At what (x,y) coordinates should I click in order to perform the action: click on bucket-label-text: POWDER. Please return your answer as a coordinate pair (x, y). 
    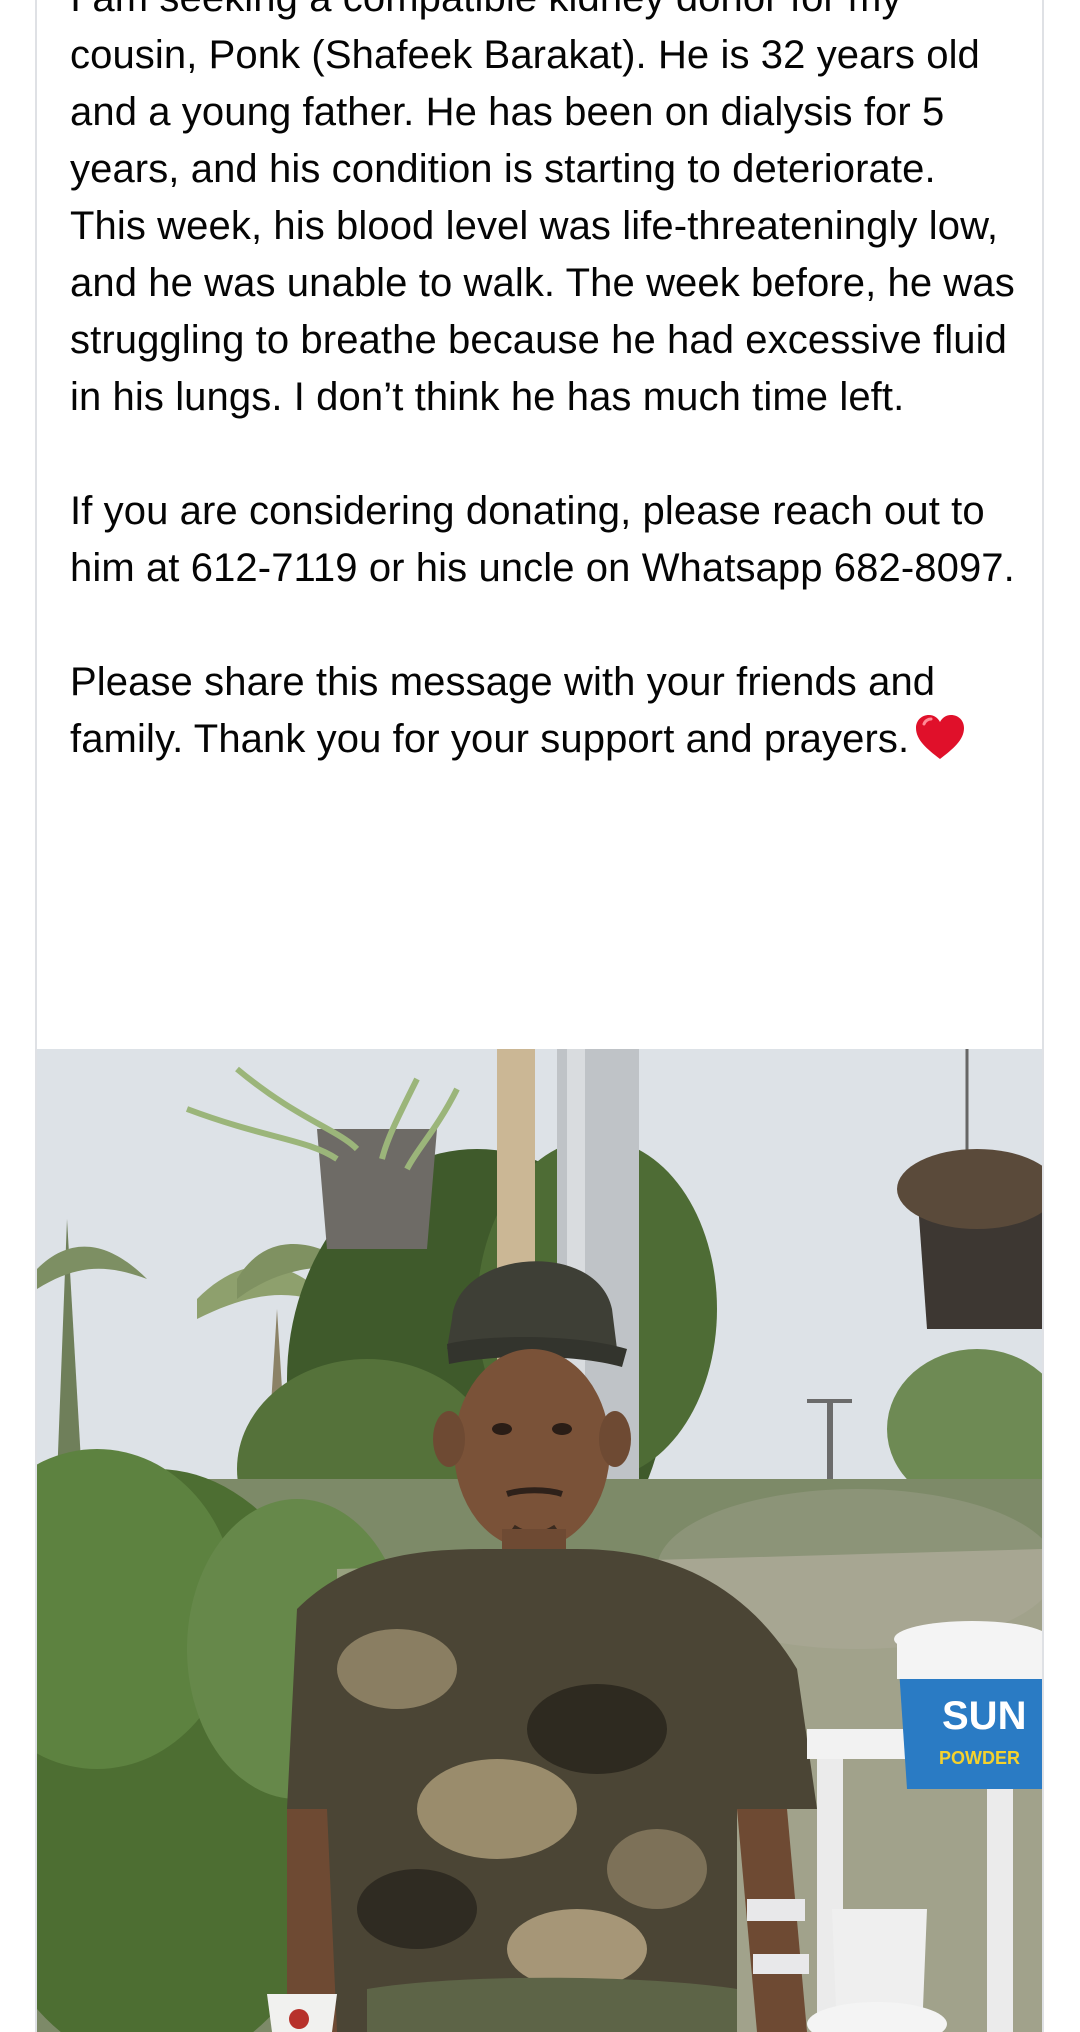
    Looking at the image, I should click on (979, 1758).